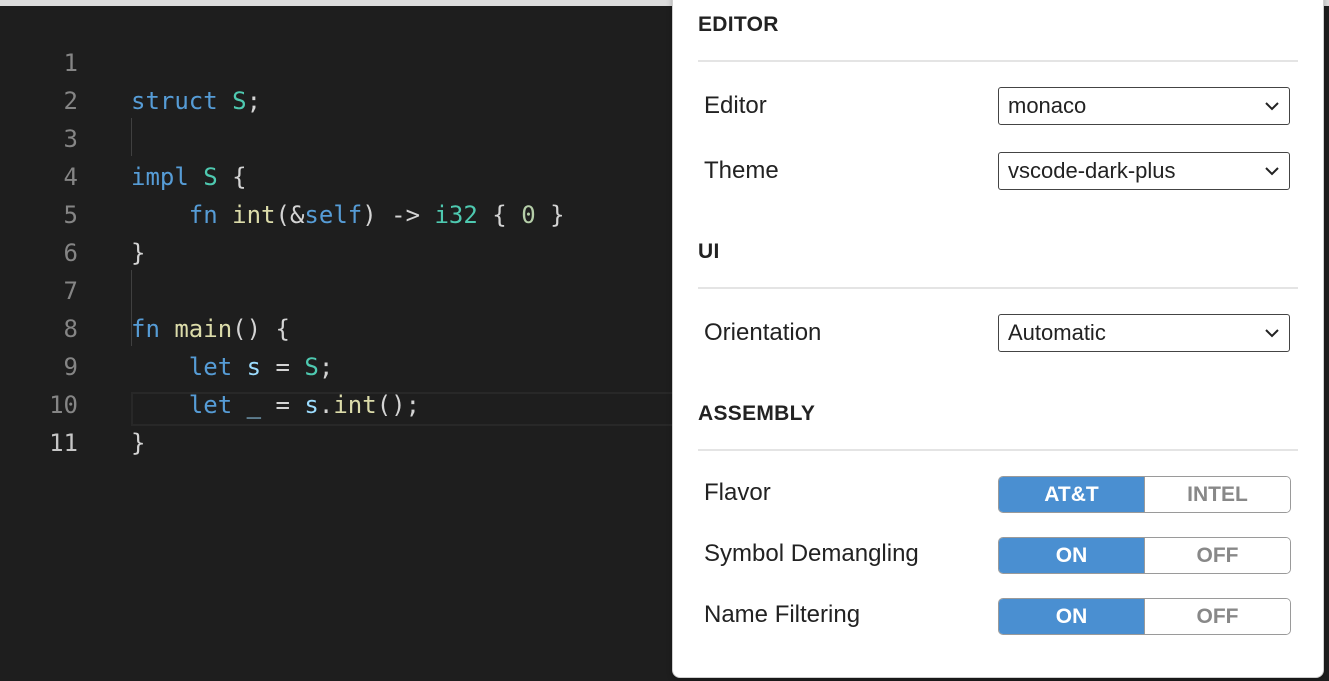  What do you see at coordinates (1047, 105) in the screenshot?
I see `editor-select-value: monaco` at bounding box center [1047, 105].